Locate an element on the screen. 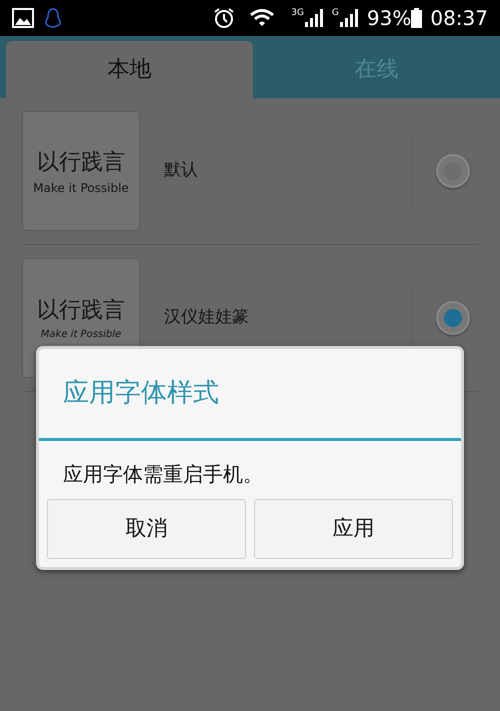 Image resolution: width=500 pixels, height=711 pixels. dialog-title: 应用字体样式 is located at coordinates (250, 395).